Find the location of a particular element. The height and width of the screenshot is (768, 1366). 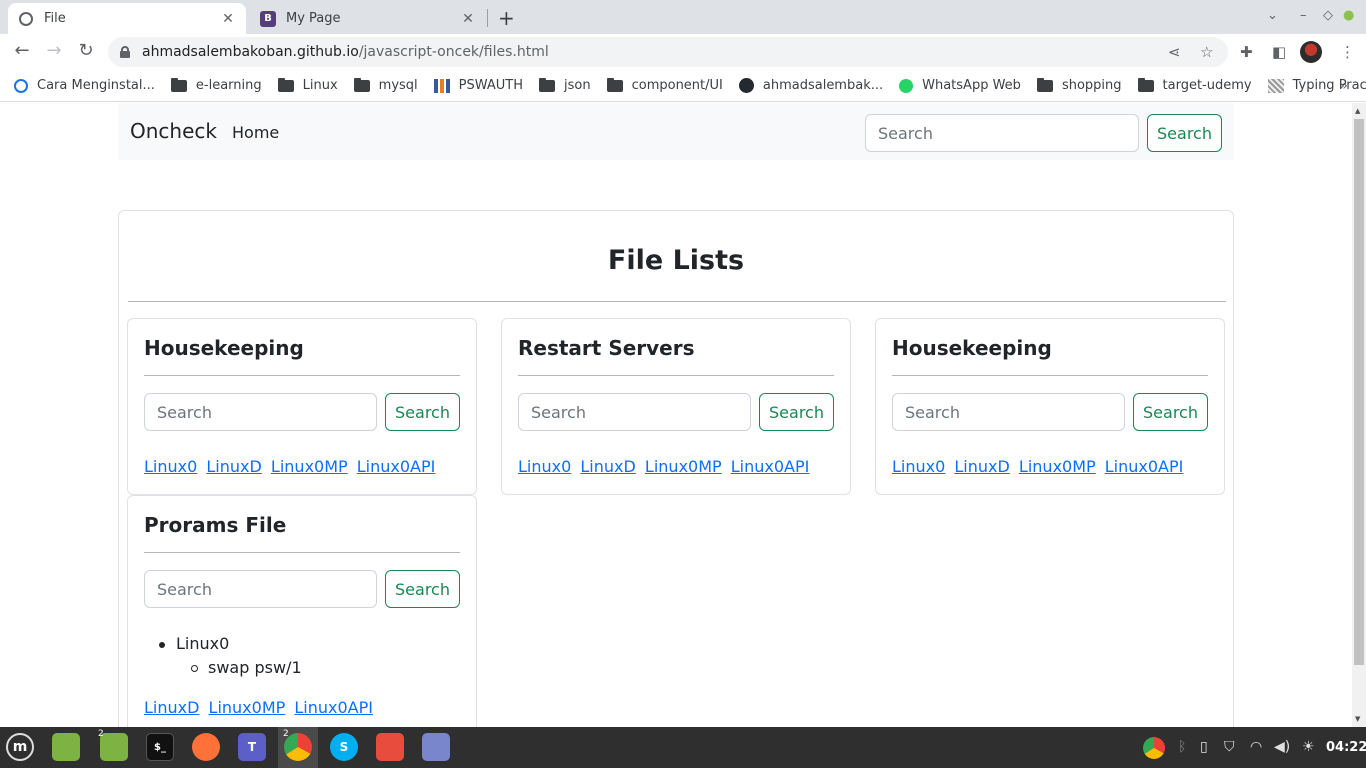

scroll-up-icon: ▲ is located at coordinates (1357, 111).